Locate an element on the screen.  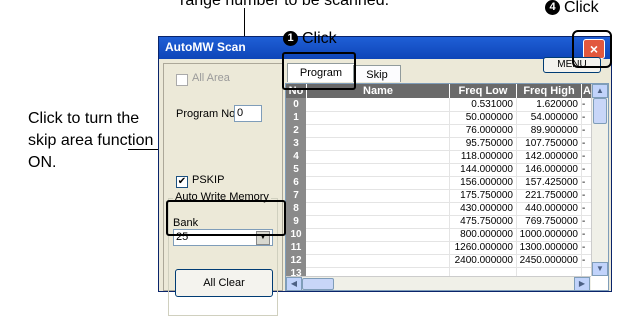
freq-low-cell: 175.750000 is located at coordinates (483, 195).